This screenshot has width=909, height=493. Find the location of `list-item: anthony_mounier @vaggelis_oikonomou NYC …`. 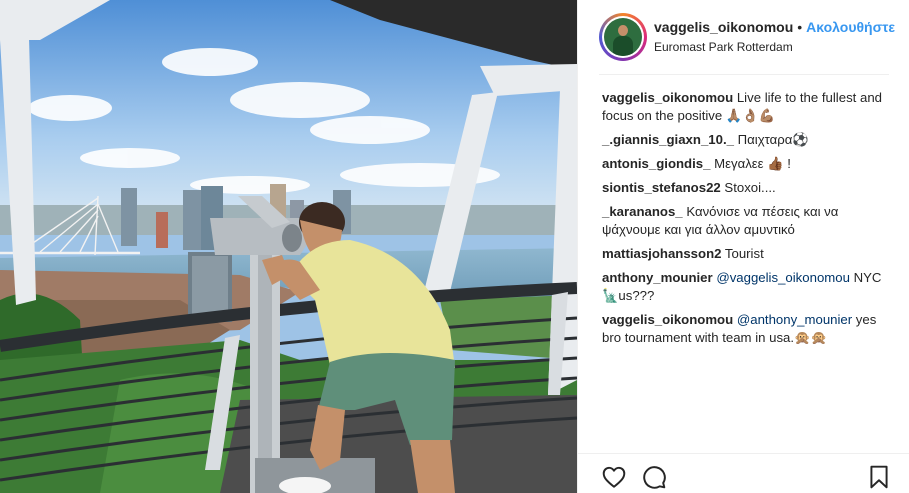

list-item: anthony_mounier @vaggelis_oikonomou NYC … is located at coordinates (747, 287).